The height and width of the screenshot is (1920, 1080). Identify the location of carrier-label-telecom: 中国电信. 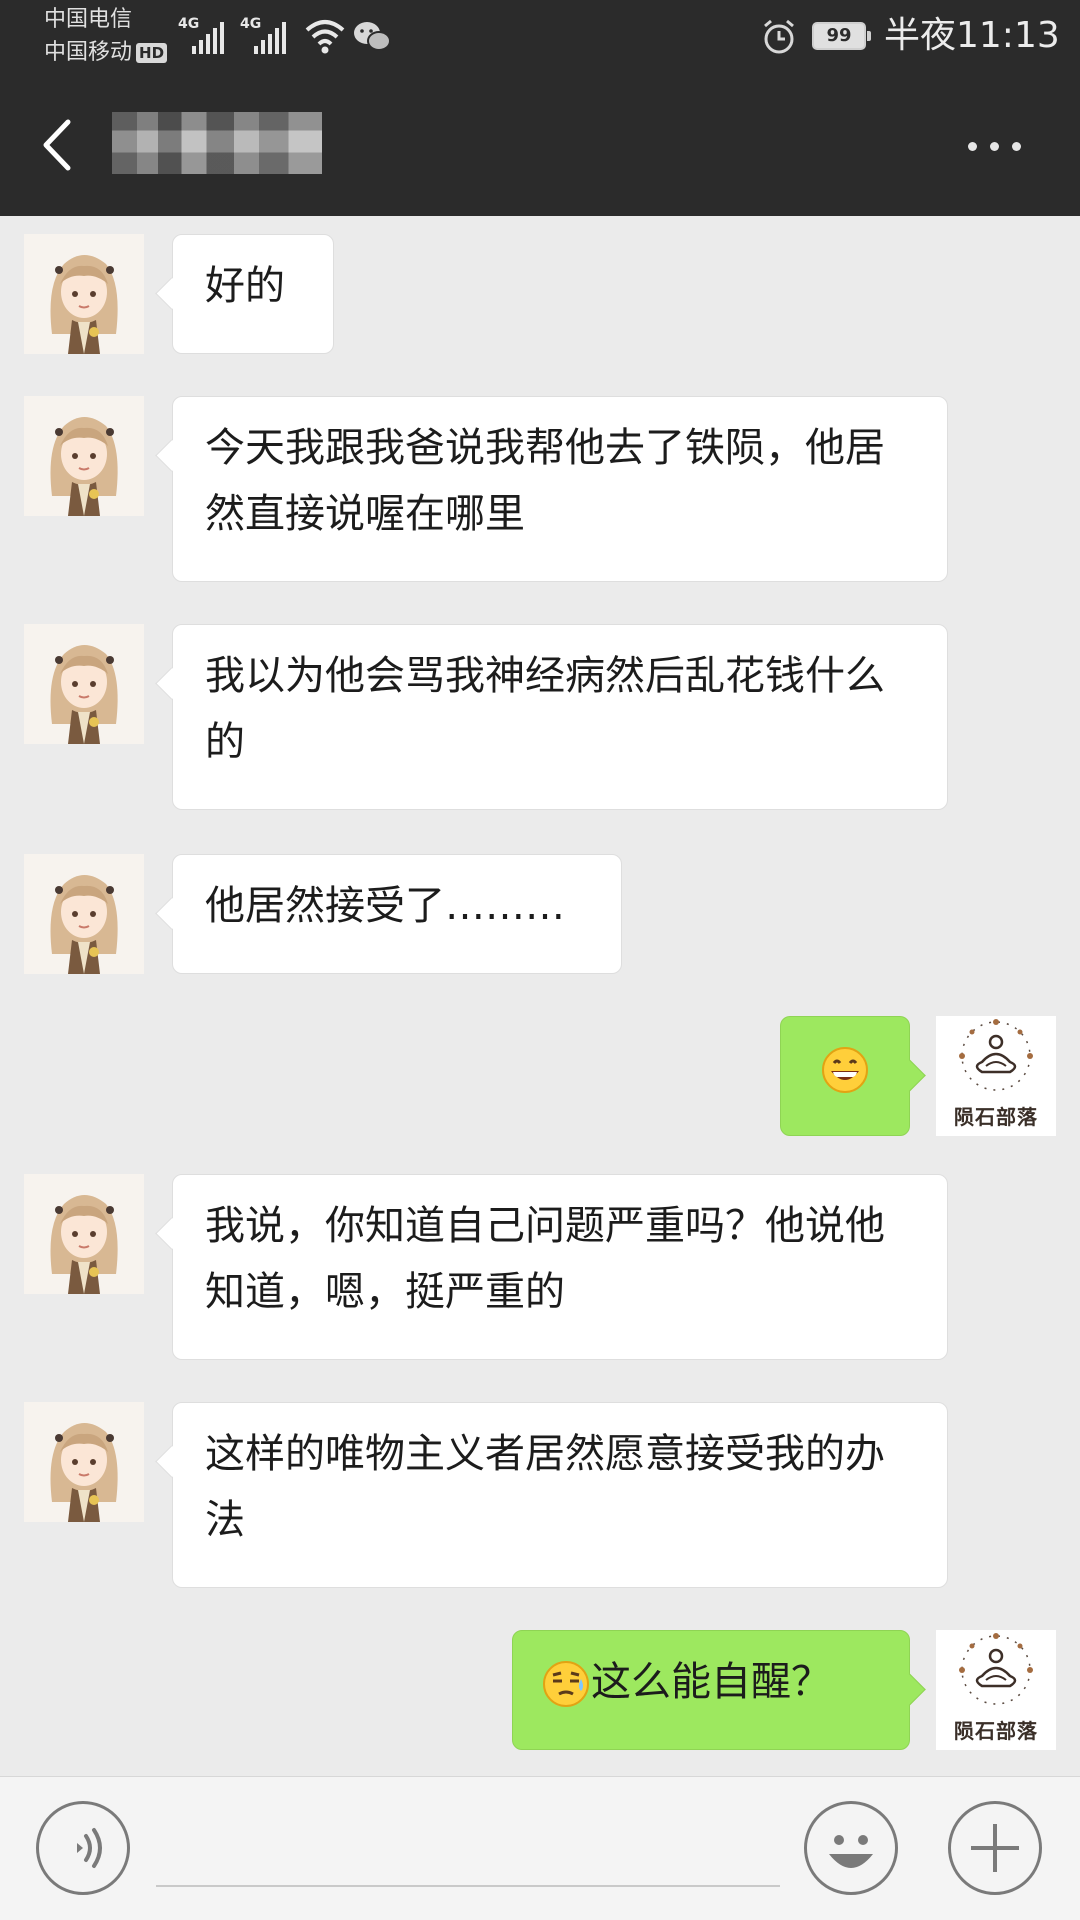
(88, 19).